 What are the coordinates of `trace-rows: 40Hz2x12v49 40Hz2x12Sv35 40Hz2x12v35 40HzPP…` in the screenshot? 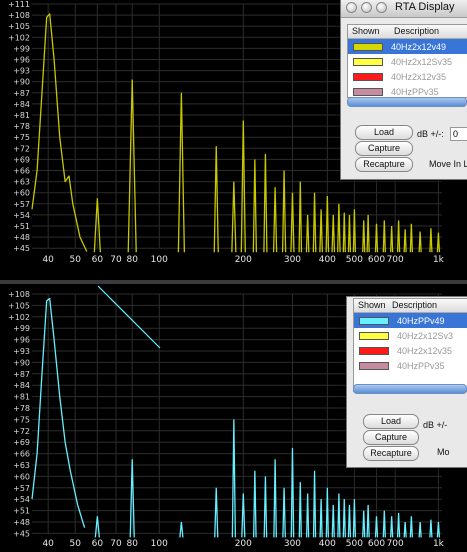 It's located at (407, 68).